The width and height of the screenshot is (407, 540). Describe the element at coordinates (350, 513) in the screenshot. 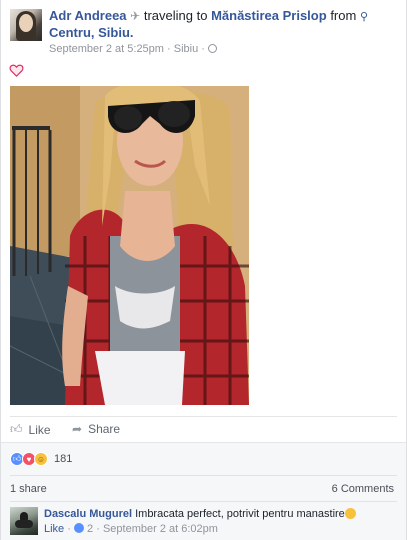

I see `smiley-icon` at that location.